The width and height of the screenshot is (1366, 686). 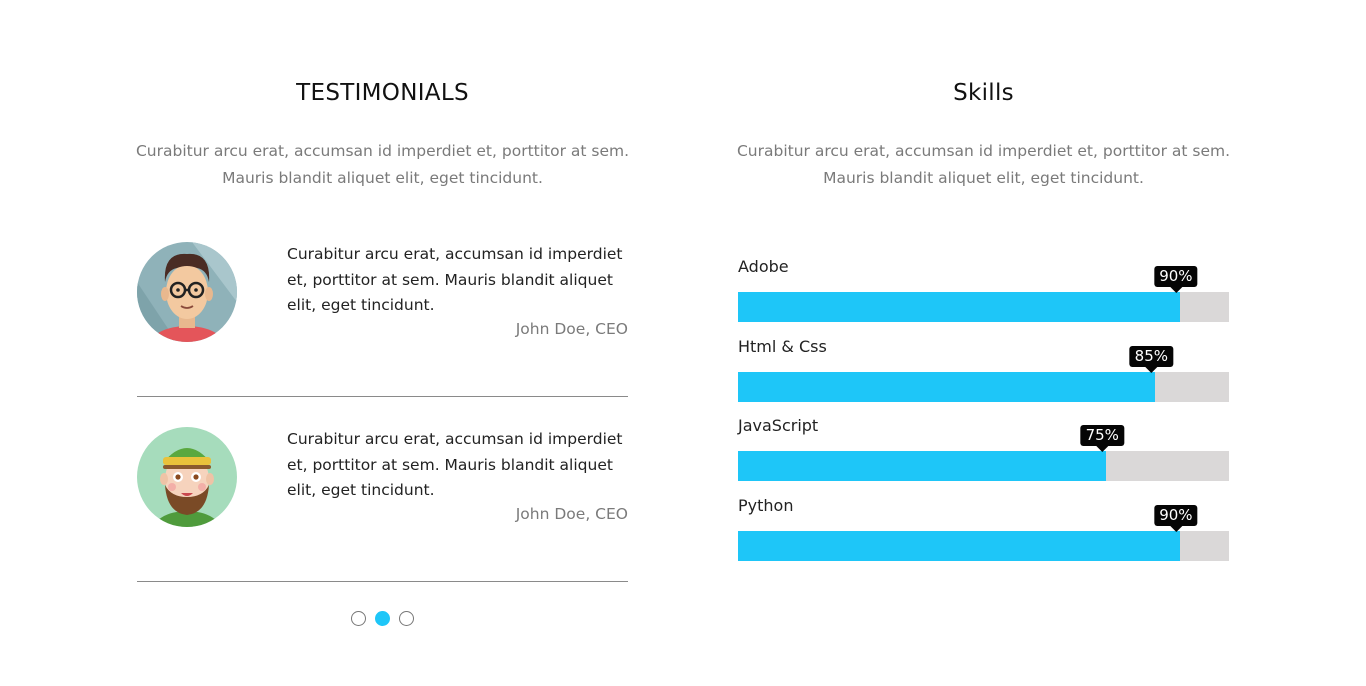 I want to click on skill-percent-badge: 85%, so click(x=1151, y=359).